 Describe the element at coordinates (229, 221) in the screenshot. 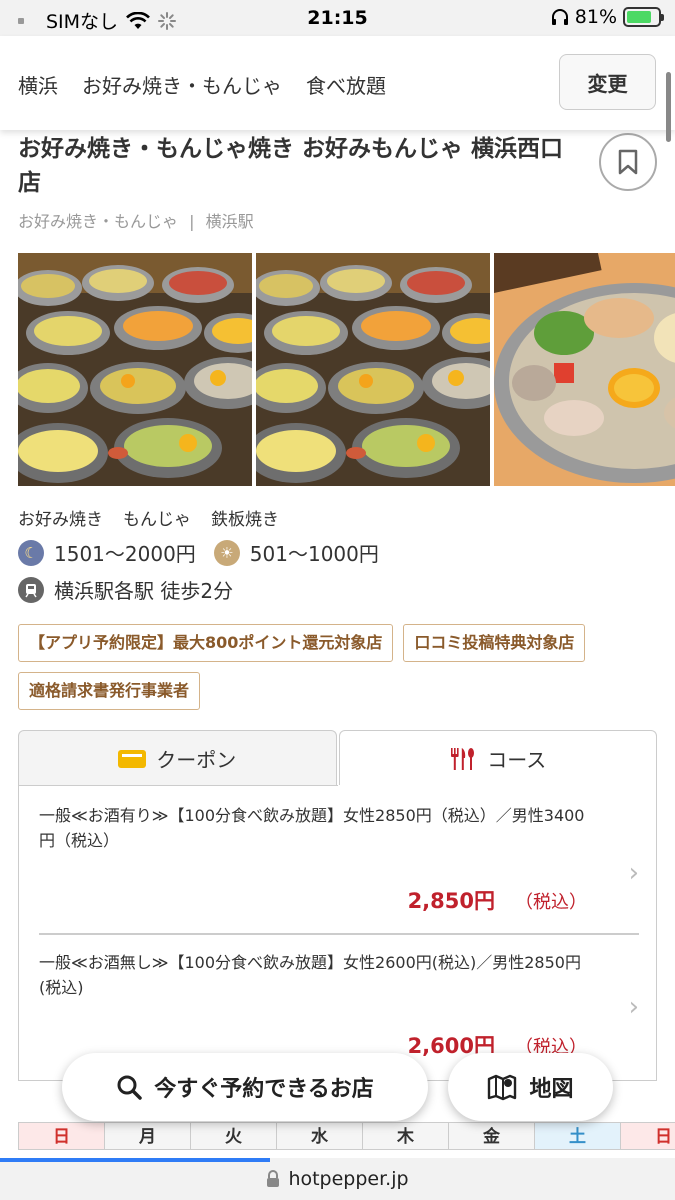

I see `shop-station: 横浜駅` at that location.